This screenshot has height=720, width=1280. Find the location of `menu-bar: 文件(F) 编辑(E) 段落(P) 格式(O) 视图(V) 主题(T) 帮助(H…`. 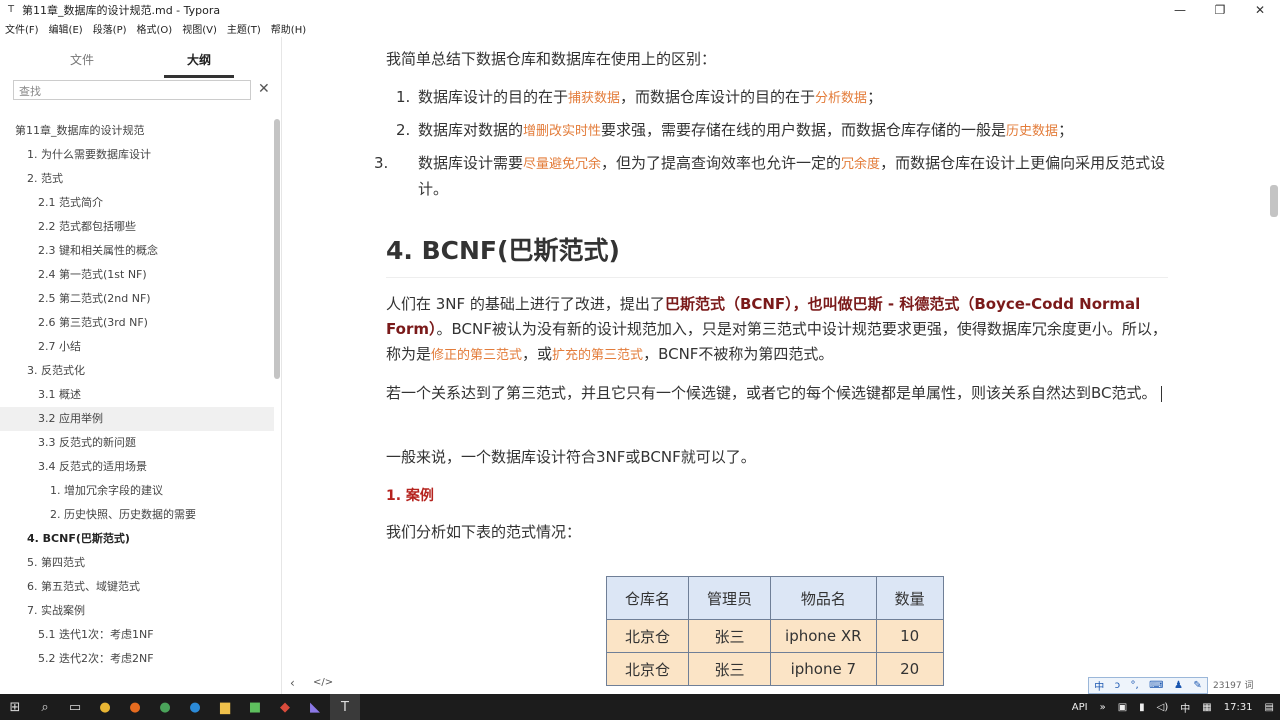

menu-bar: 文件(F) 编辑(E) 段落(P) 格式(O) 视图(V) 主题(T) 帮助(H… is located at coordinates (640, 28).